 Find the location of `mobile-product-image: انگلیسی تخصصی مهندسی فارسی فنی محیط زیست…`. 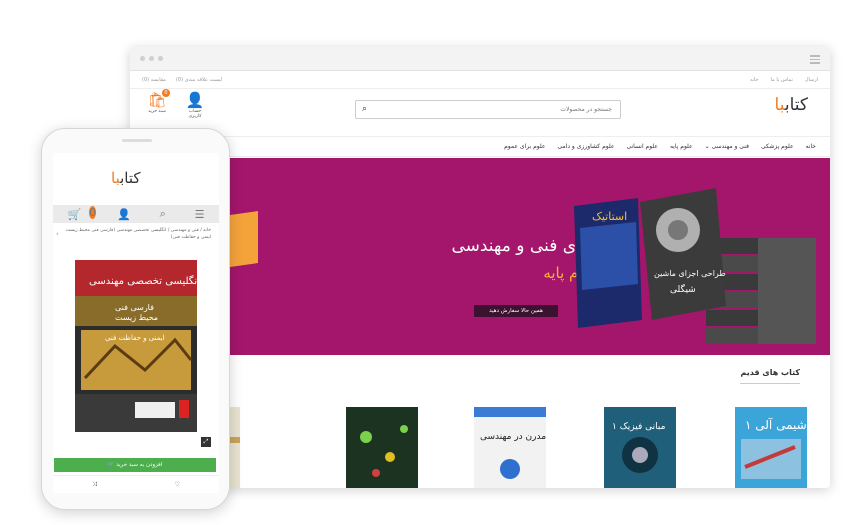

mobile-product-image: انگلیسی تخصصی مهندسی فارسی فنی محیط زیست… is located at coordinates (136, 346).